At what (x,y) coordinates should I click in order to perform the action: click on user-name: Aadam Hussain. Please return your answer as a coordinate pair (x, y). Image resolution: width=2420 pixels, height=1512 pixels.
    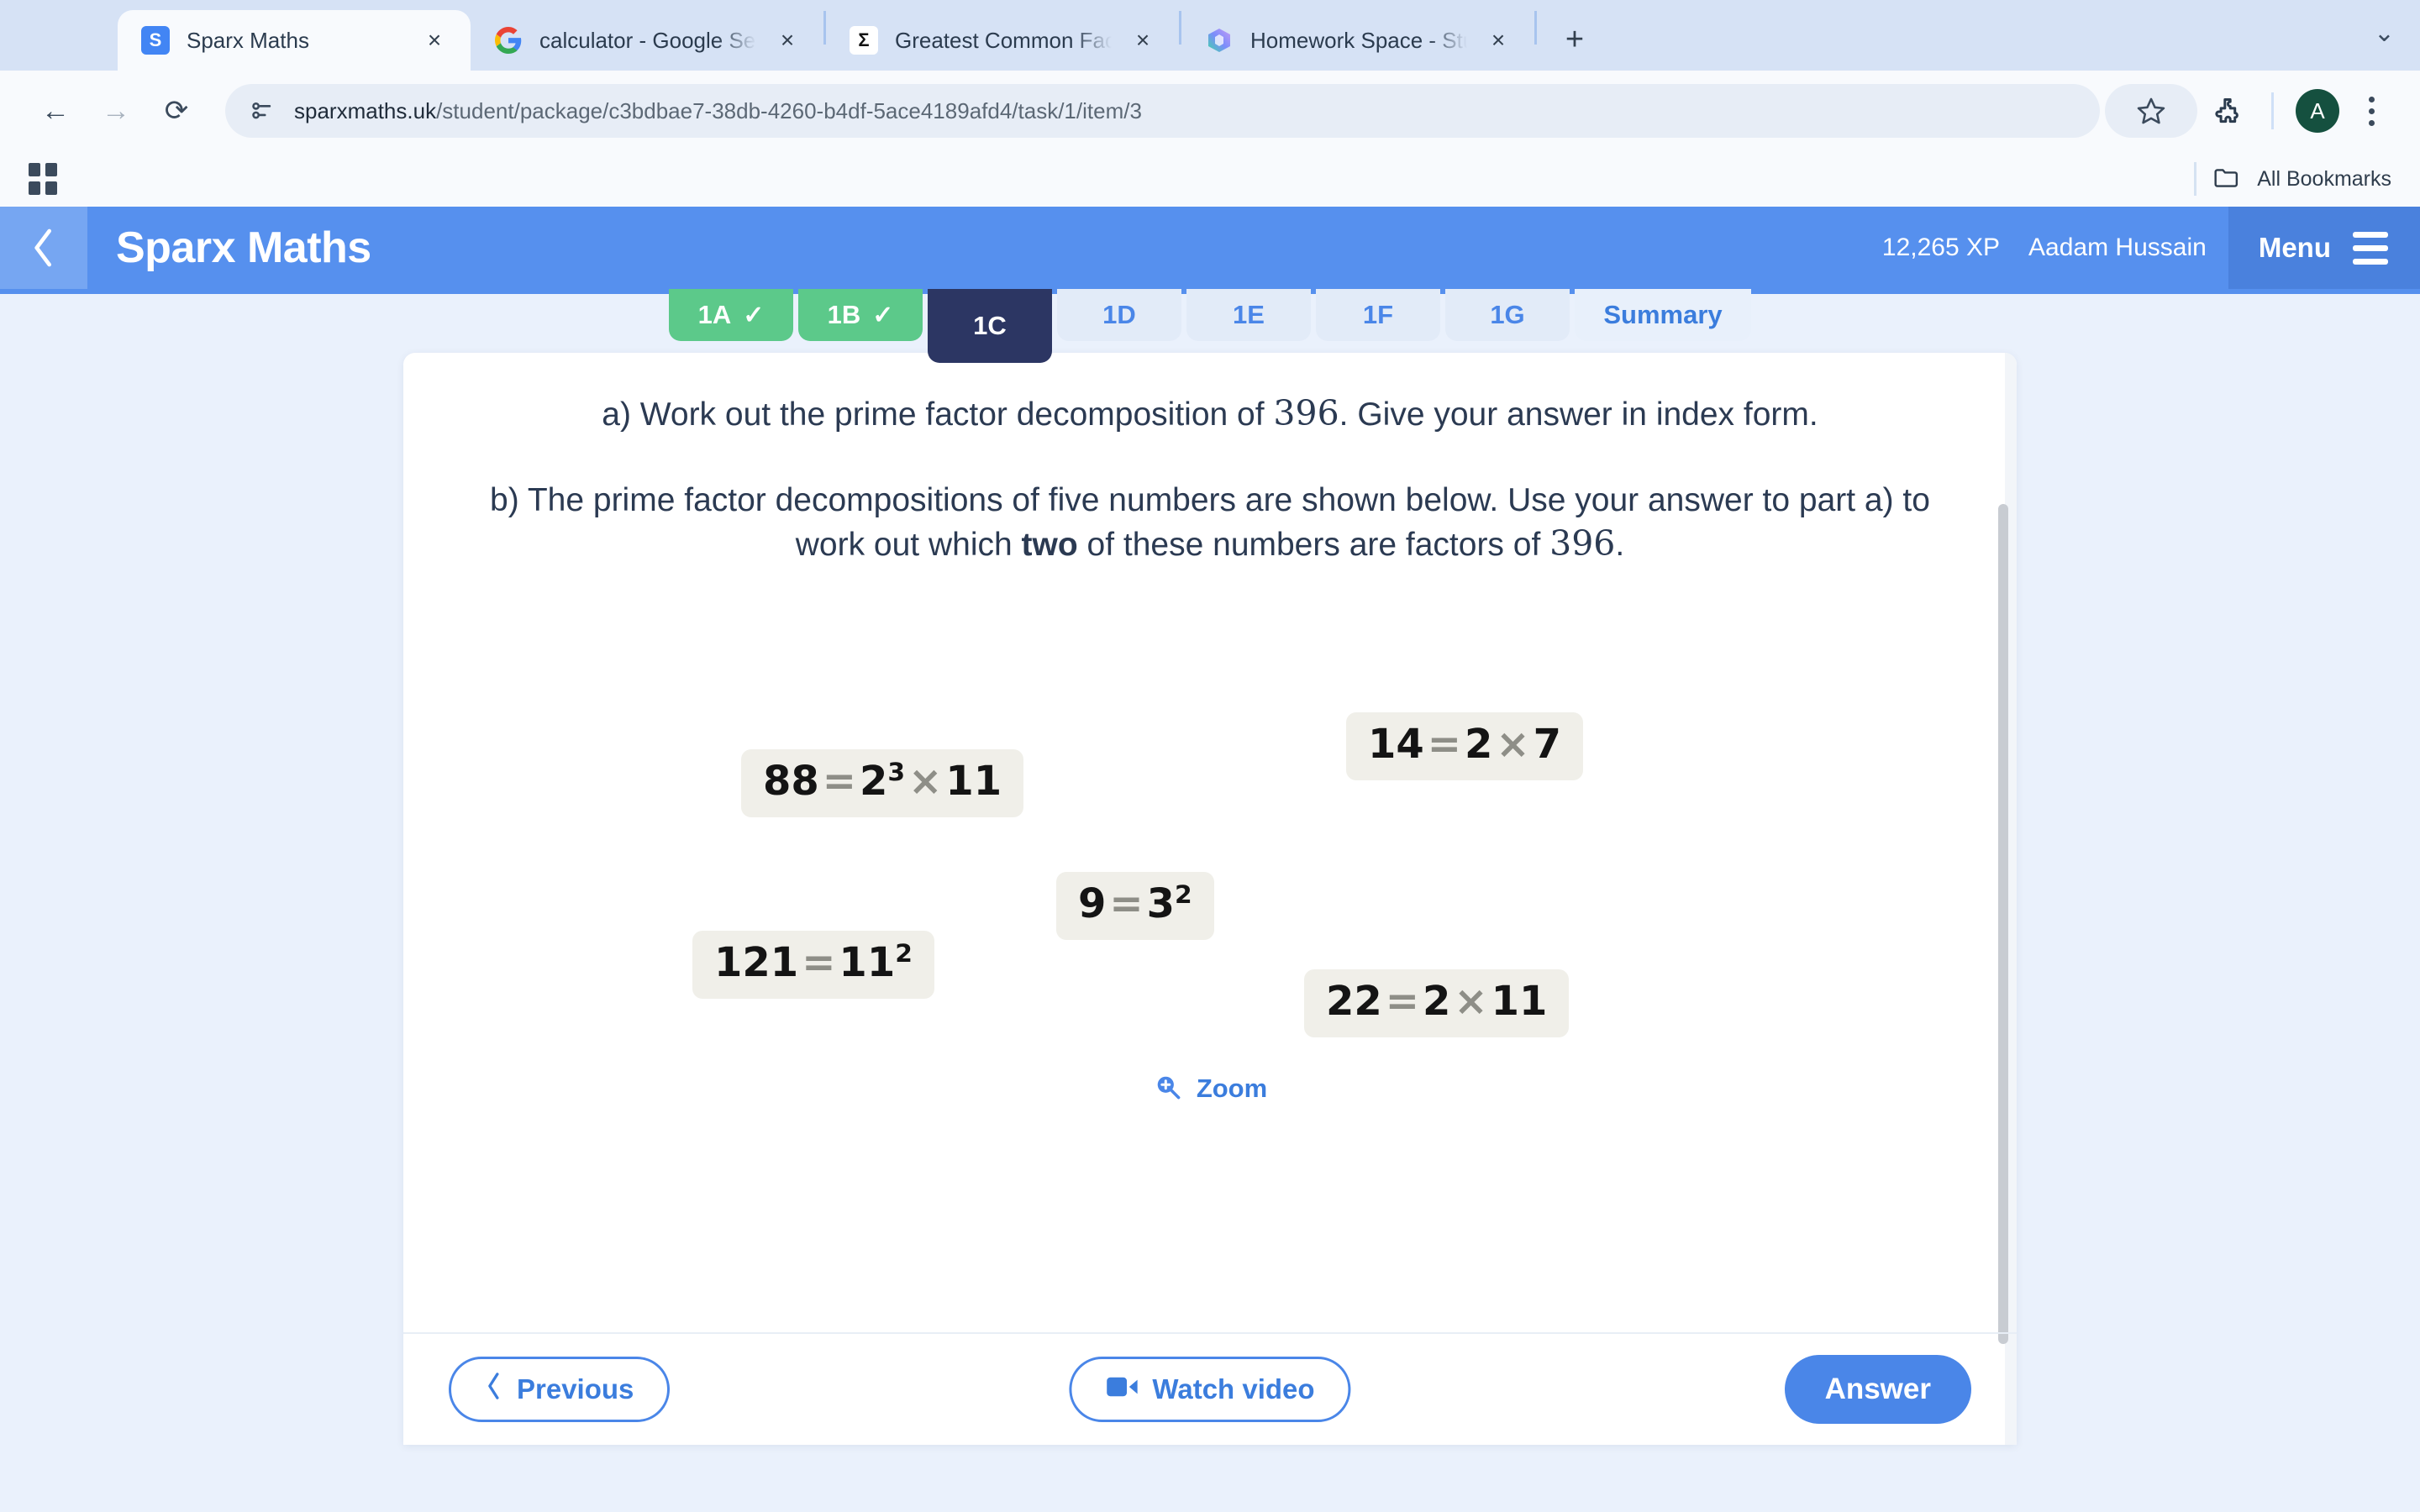
    Looking at the image, I should click on (2117, 247).